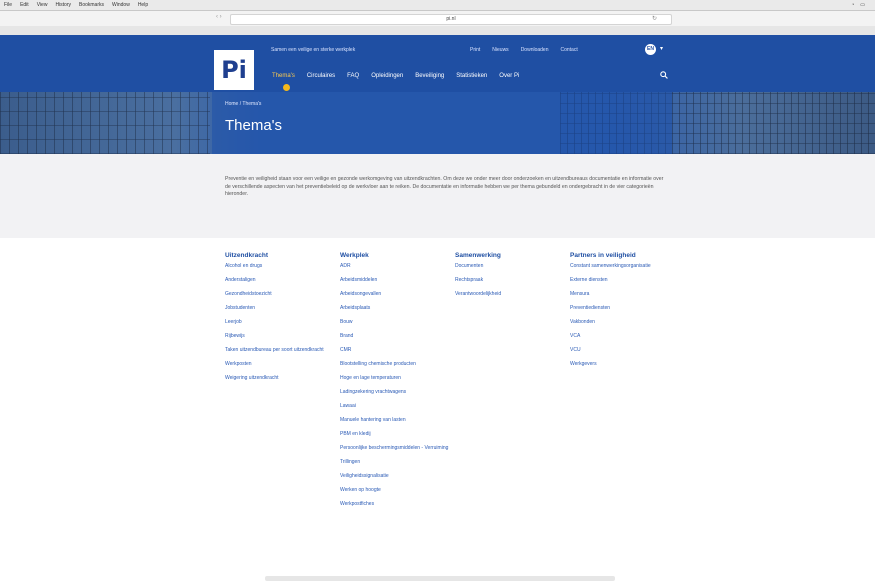 The image size is (875, 581). Describe the element at coordinates (396, 490) in the screenshot. I see `theme-link: Werken op hoogte` at that location.